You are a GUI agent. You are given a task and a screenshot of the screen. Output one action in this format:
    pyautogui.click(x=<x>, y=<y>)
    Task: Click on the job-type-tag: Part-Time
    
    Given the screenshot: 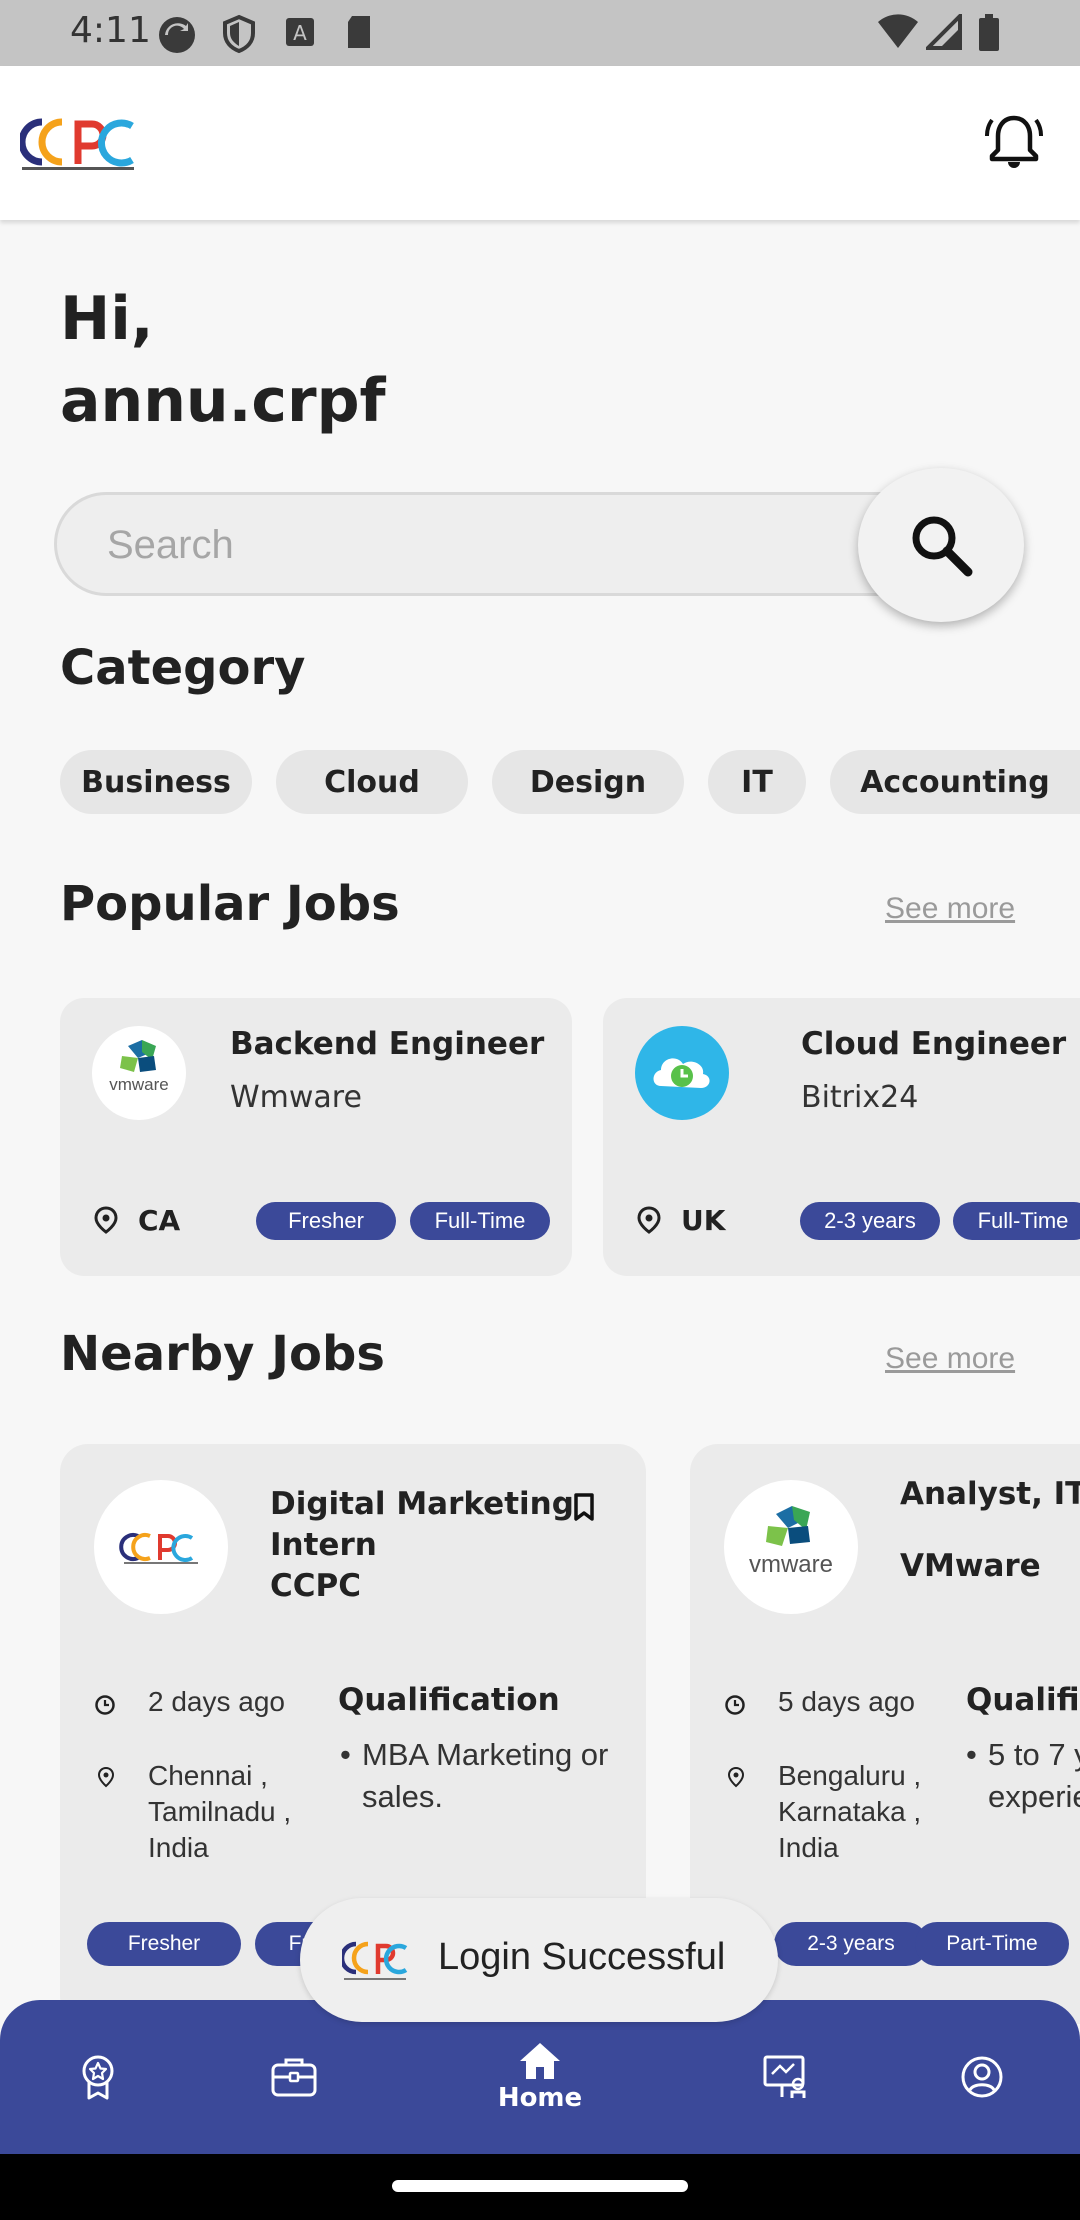 What is the action you would take?
    pyautogui.click(x=992, y=1944)
    